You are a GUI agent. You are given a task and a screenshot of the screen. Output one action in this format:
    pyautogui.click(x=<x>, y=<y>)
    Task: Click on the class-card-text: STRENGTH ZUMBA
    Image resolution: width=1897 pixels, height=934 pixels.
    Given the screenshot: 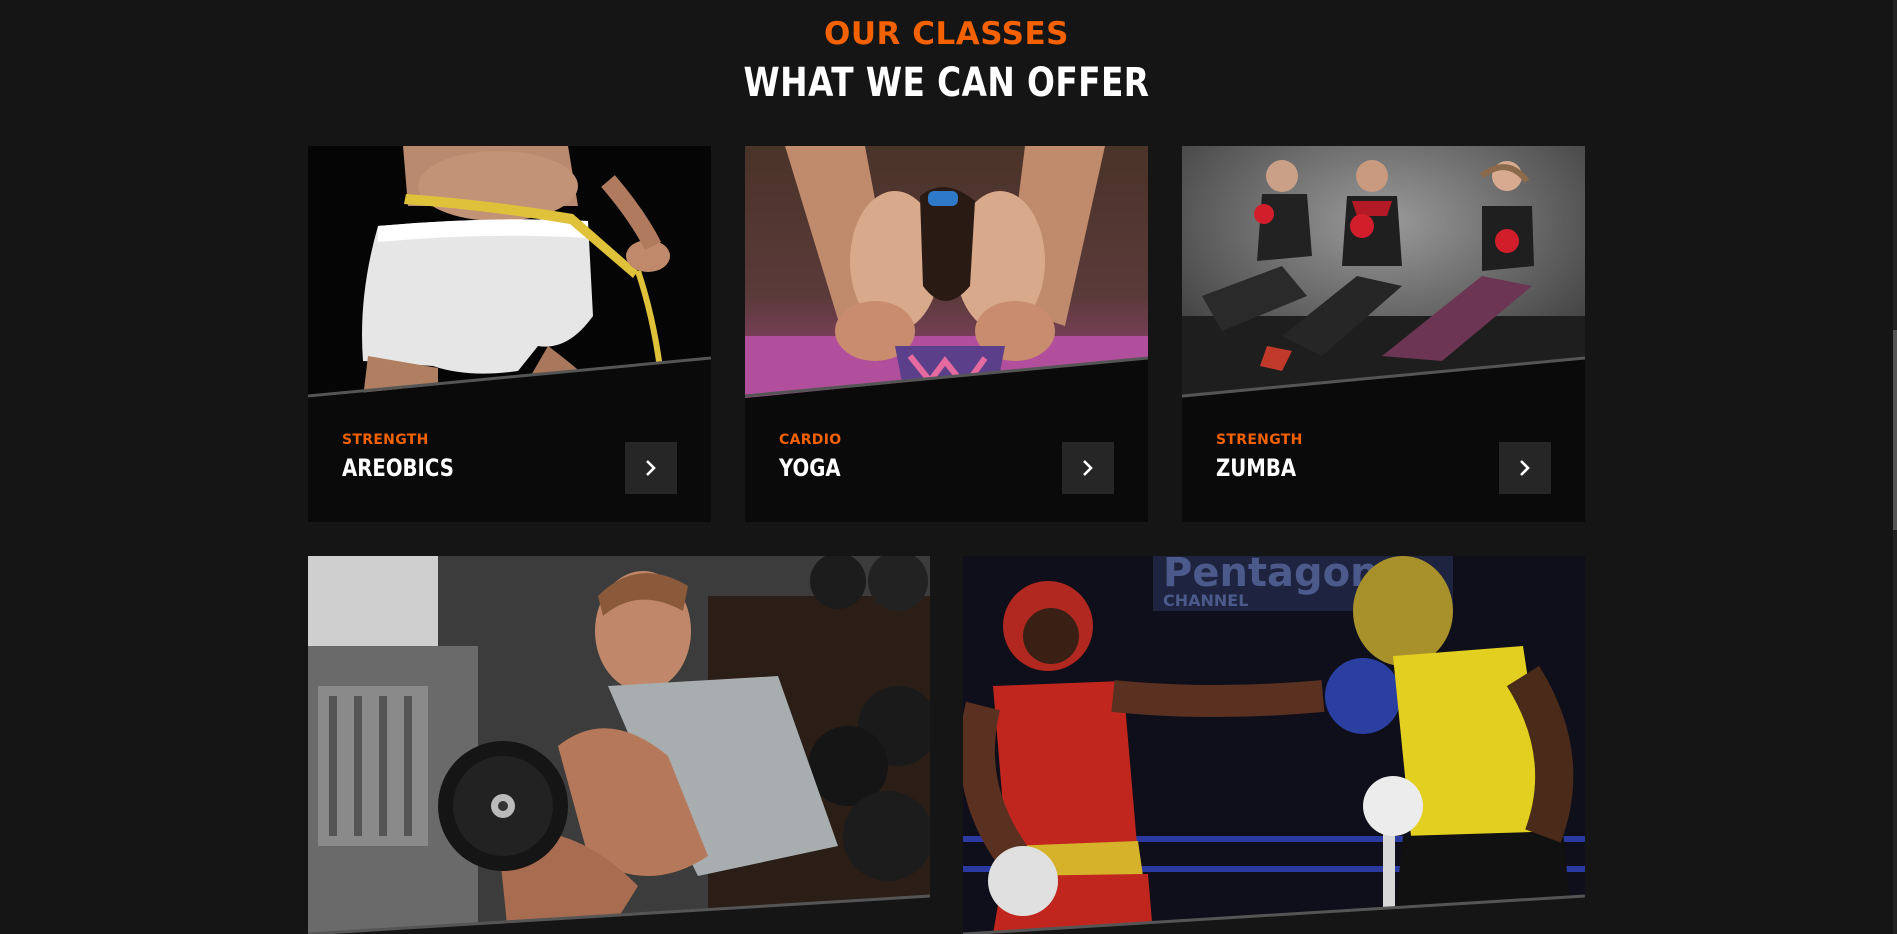 What is the action you would take?
    pyautogui.click(x=1265, y=457)
    